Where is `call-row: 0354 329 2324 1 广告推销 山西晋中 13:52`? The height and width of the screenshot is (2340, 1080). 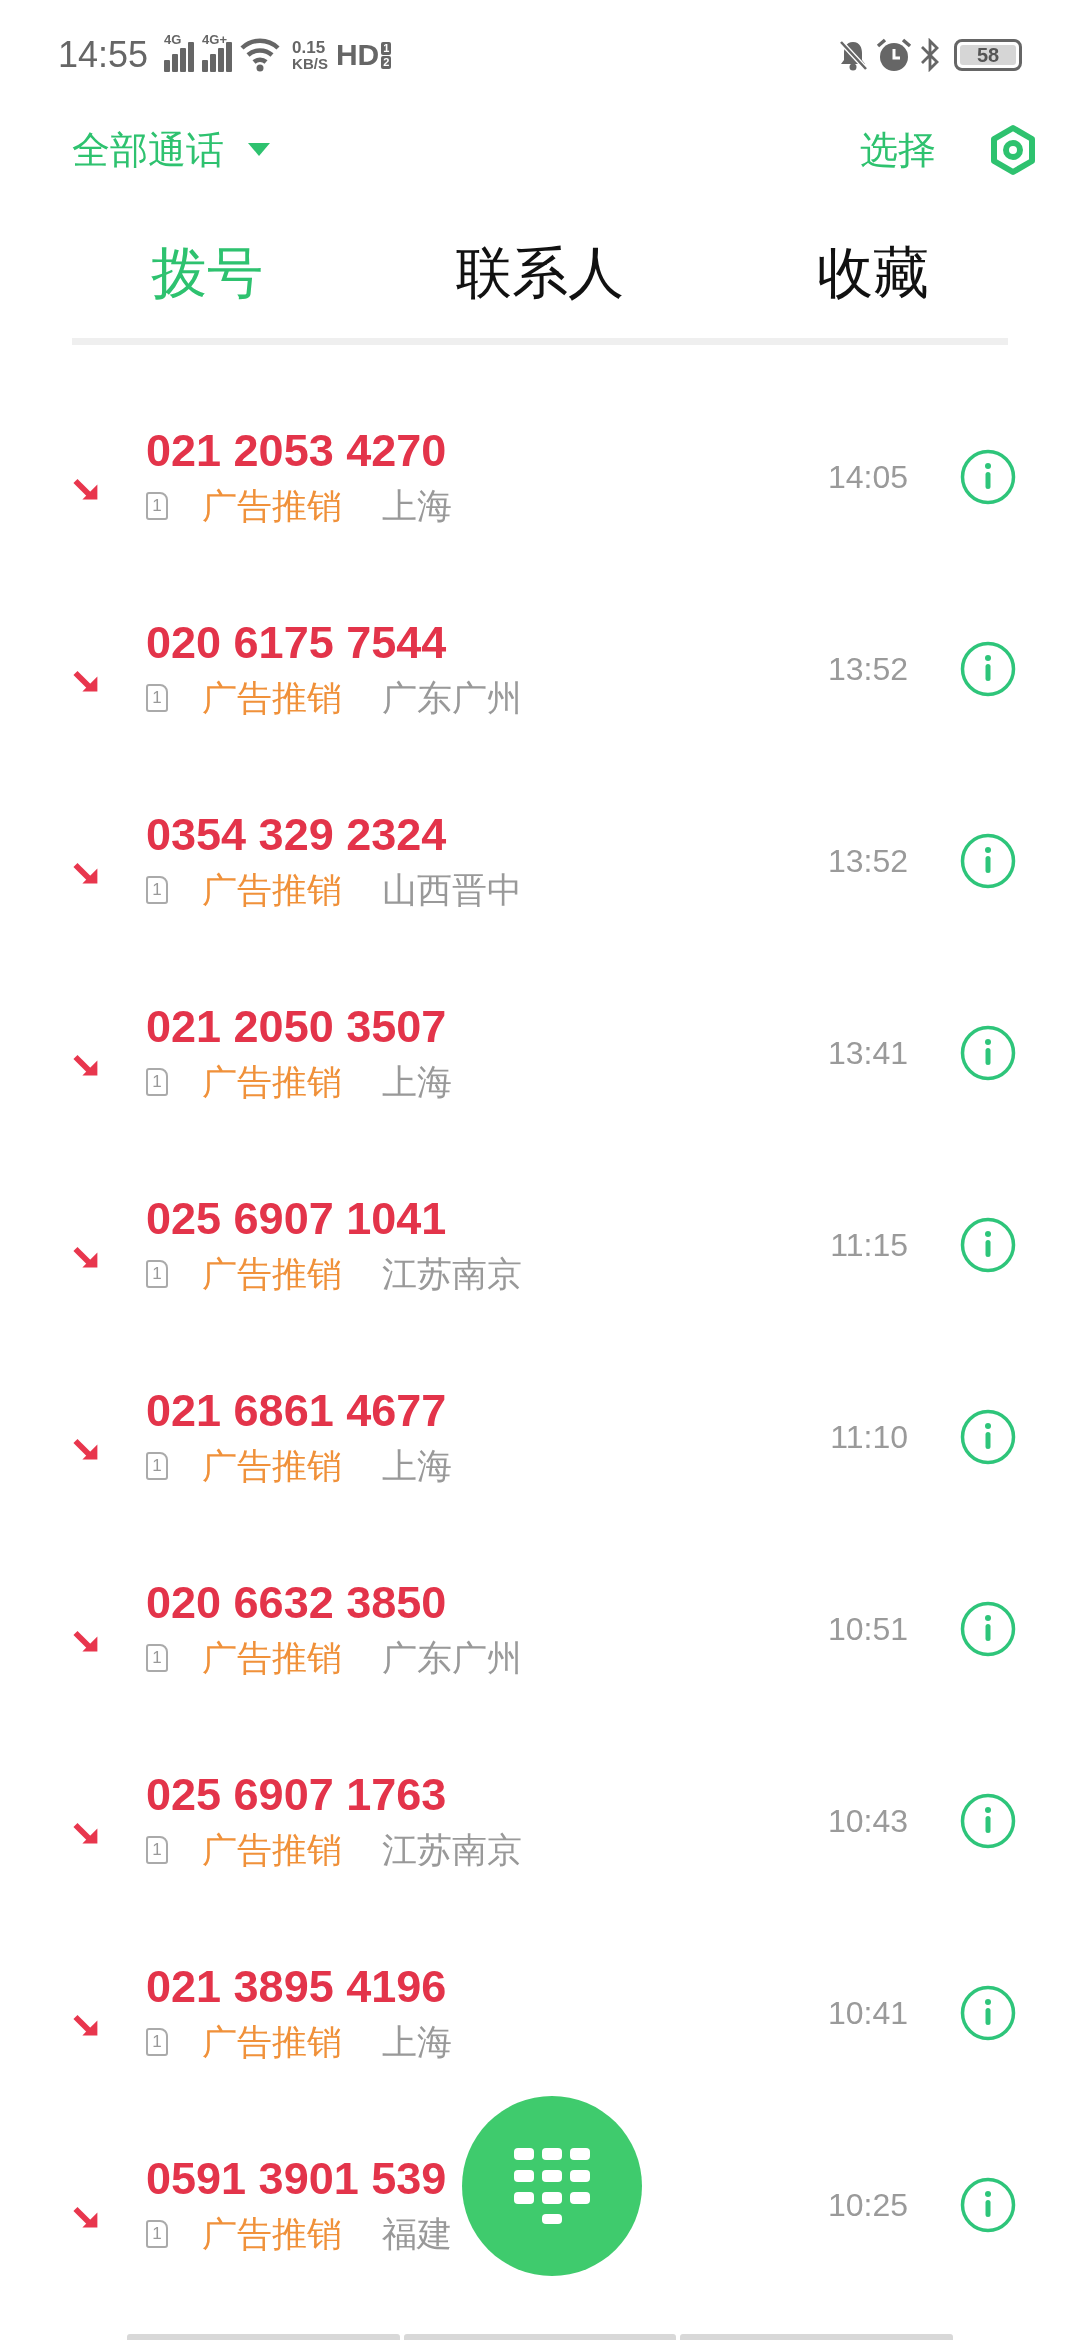
call-row: 0354 329 2324 1 广告推销 山西晋中 13:52 is located at coordinates (540, 861).